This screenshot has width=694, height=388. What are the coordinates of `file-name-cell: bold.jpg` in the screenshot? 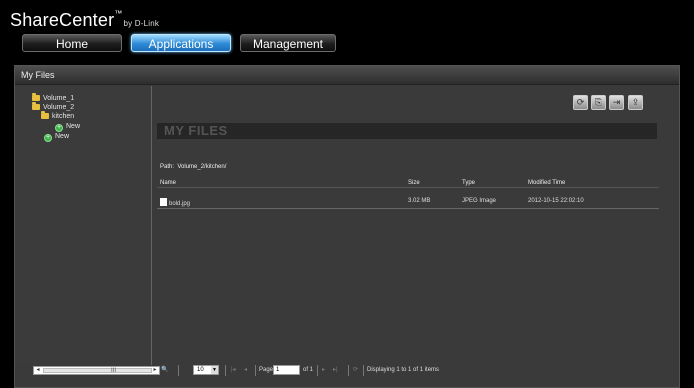 It's located at (175, 202).